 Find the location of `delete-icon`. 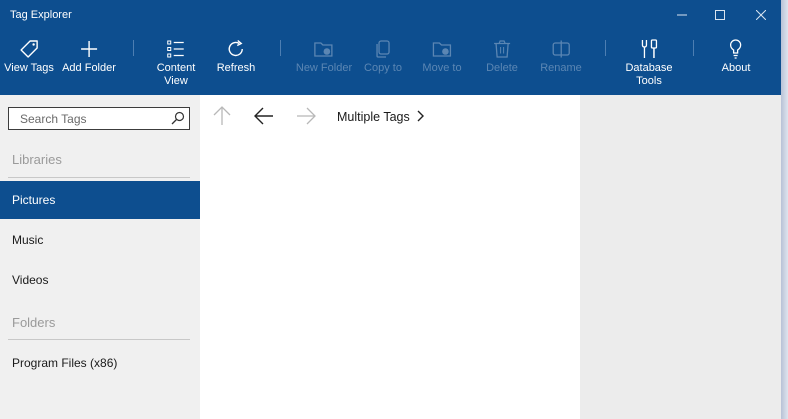

delete-icon is located at coordinates (501, 49).